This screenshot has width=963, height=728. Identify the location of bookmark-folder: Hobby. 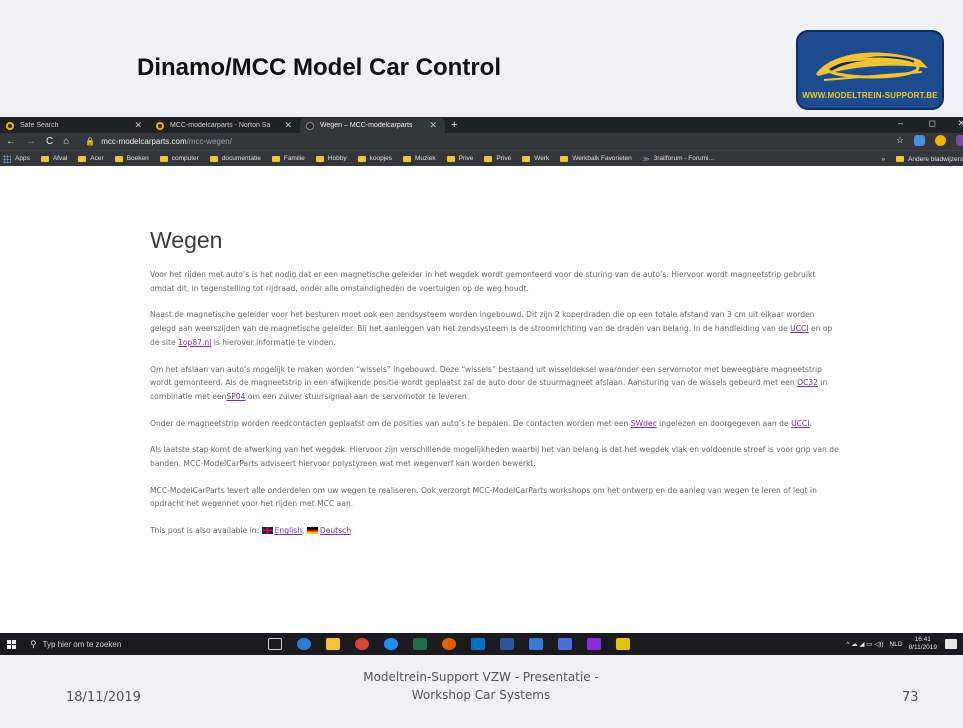
(331, 158).